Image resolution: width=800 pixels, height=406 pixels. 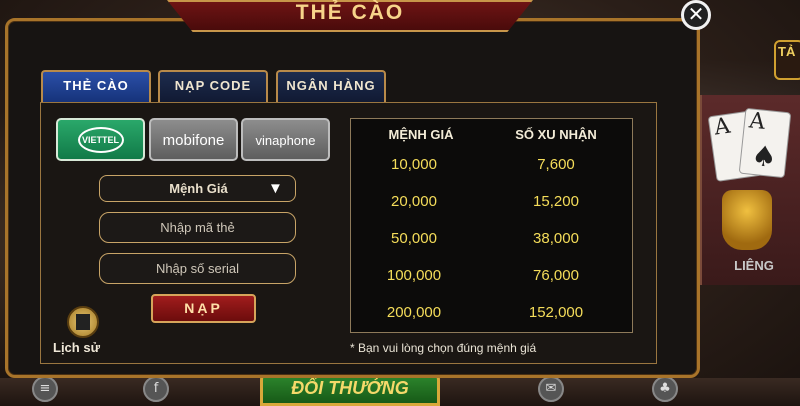 What do you see at coordinates (556, 164) in the screenshot?
I see `coins-cell: 7,600` at bounding box center [556, 164].